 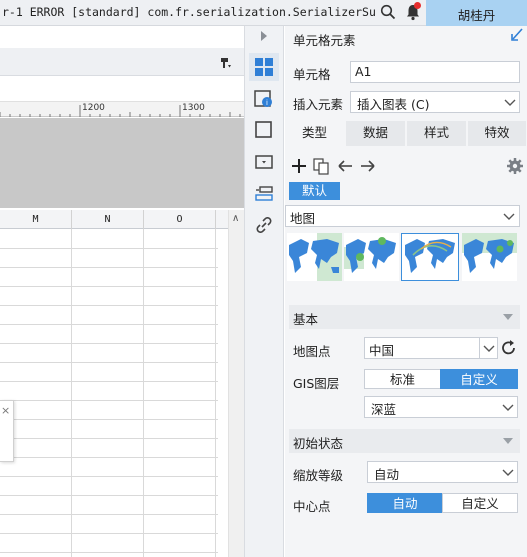 I want to click on zoom-value: 自动, so click(x=387, y=474).